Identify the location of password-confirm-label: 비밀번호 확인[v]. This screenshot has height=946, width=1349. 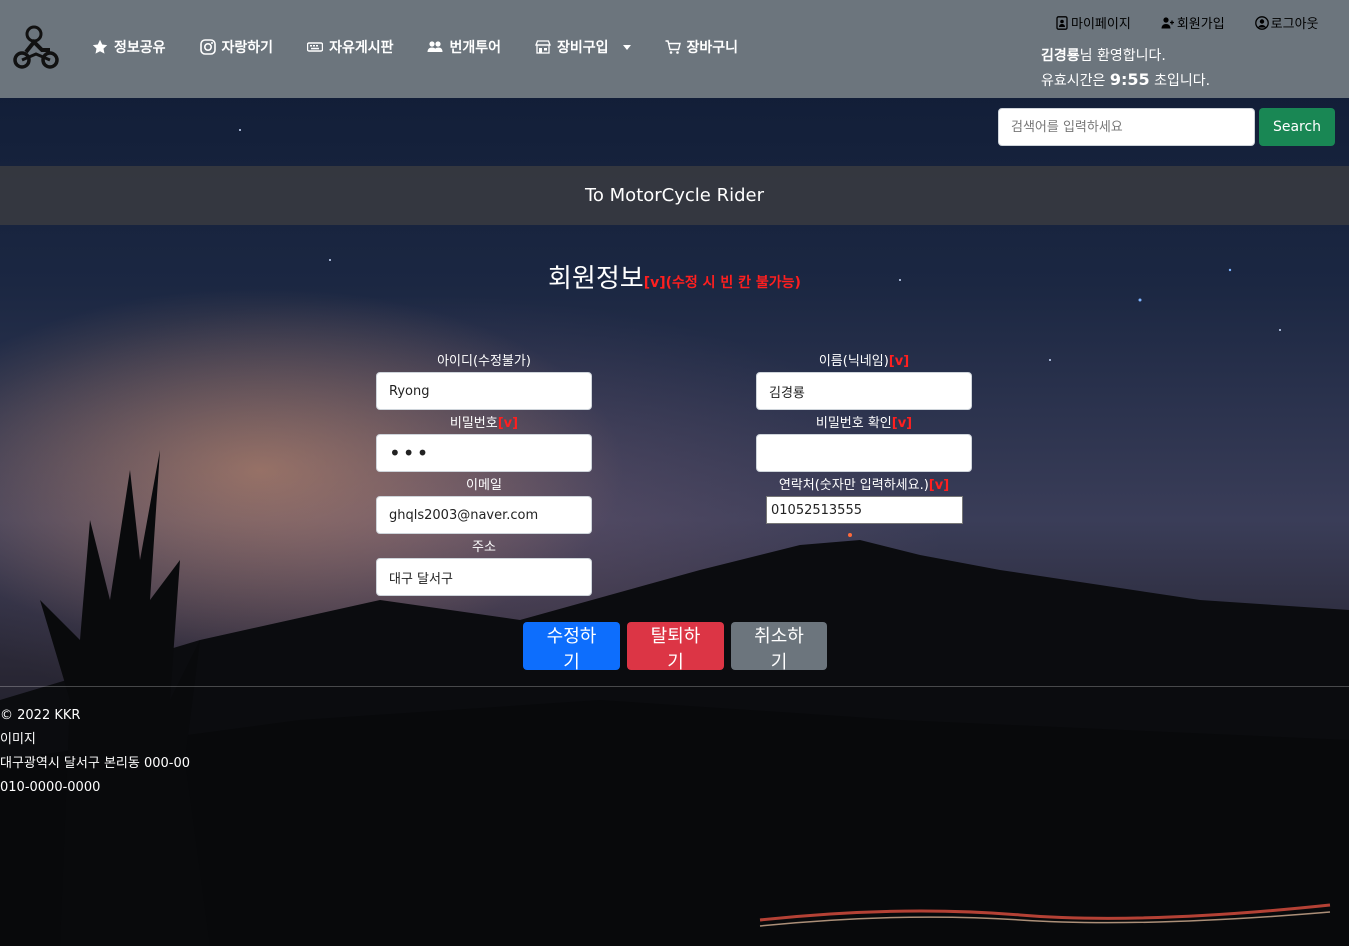
(864, 424).